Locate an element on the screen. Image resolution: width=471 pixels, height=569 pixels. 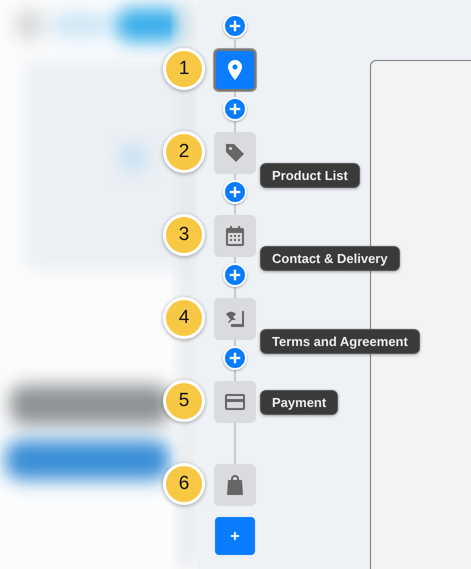
tag-icon is located at coordinates (235, 153).